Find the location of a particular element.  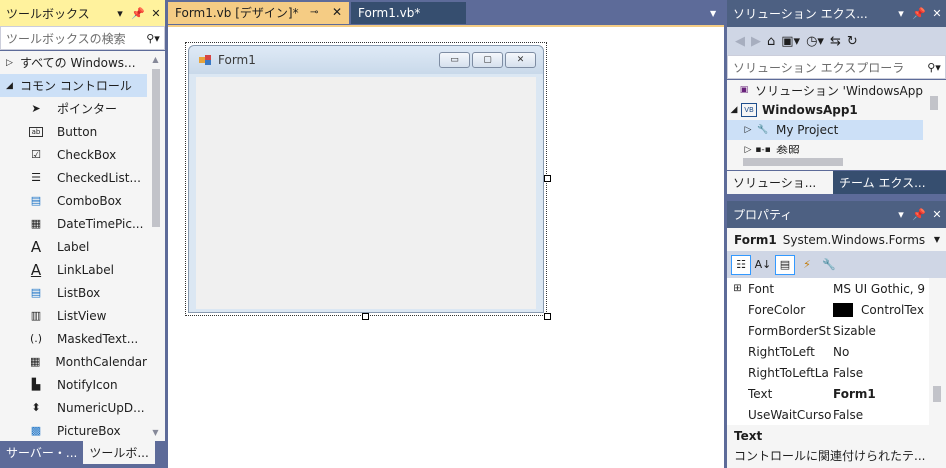

solution-tree-vscrollbar is located at coordinates (933, 117).